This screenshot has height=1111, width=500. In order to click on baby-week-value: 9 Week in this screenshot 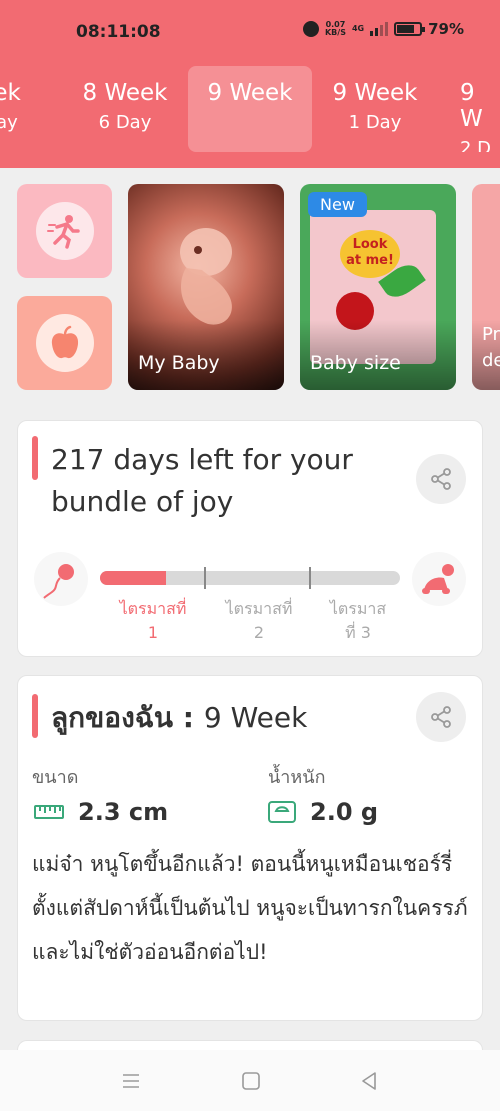, I will do `click(255, 717)`.